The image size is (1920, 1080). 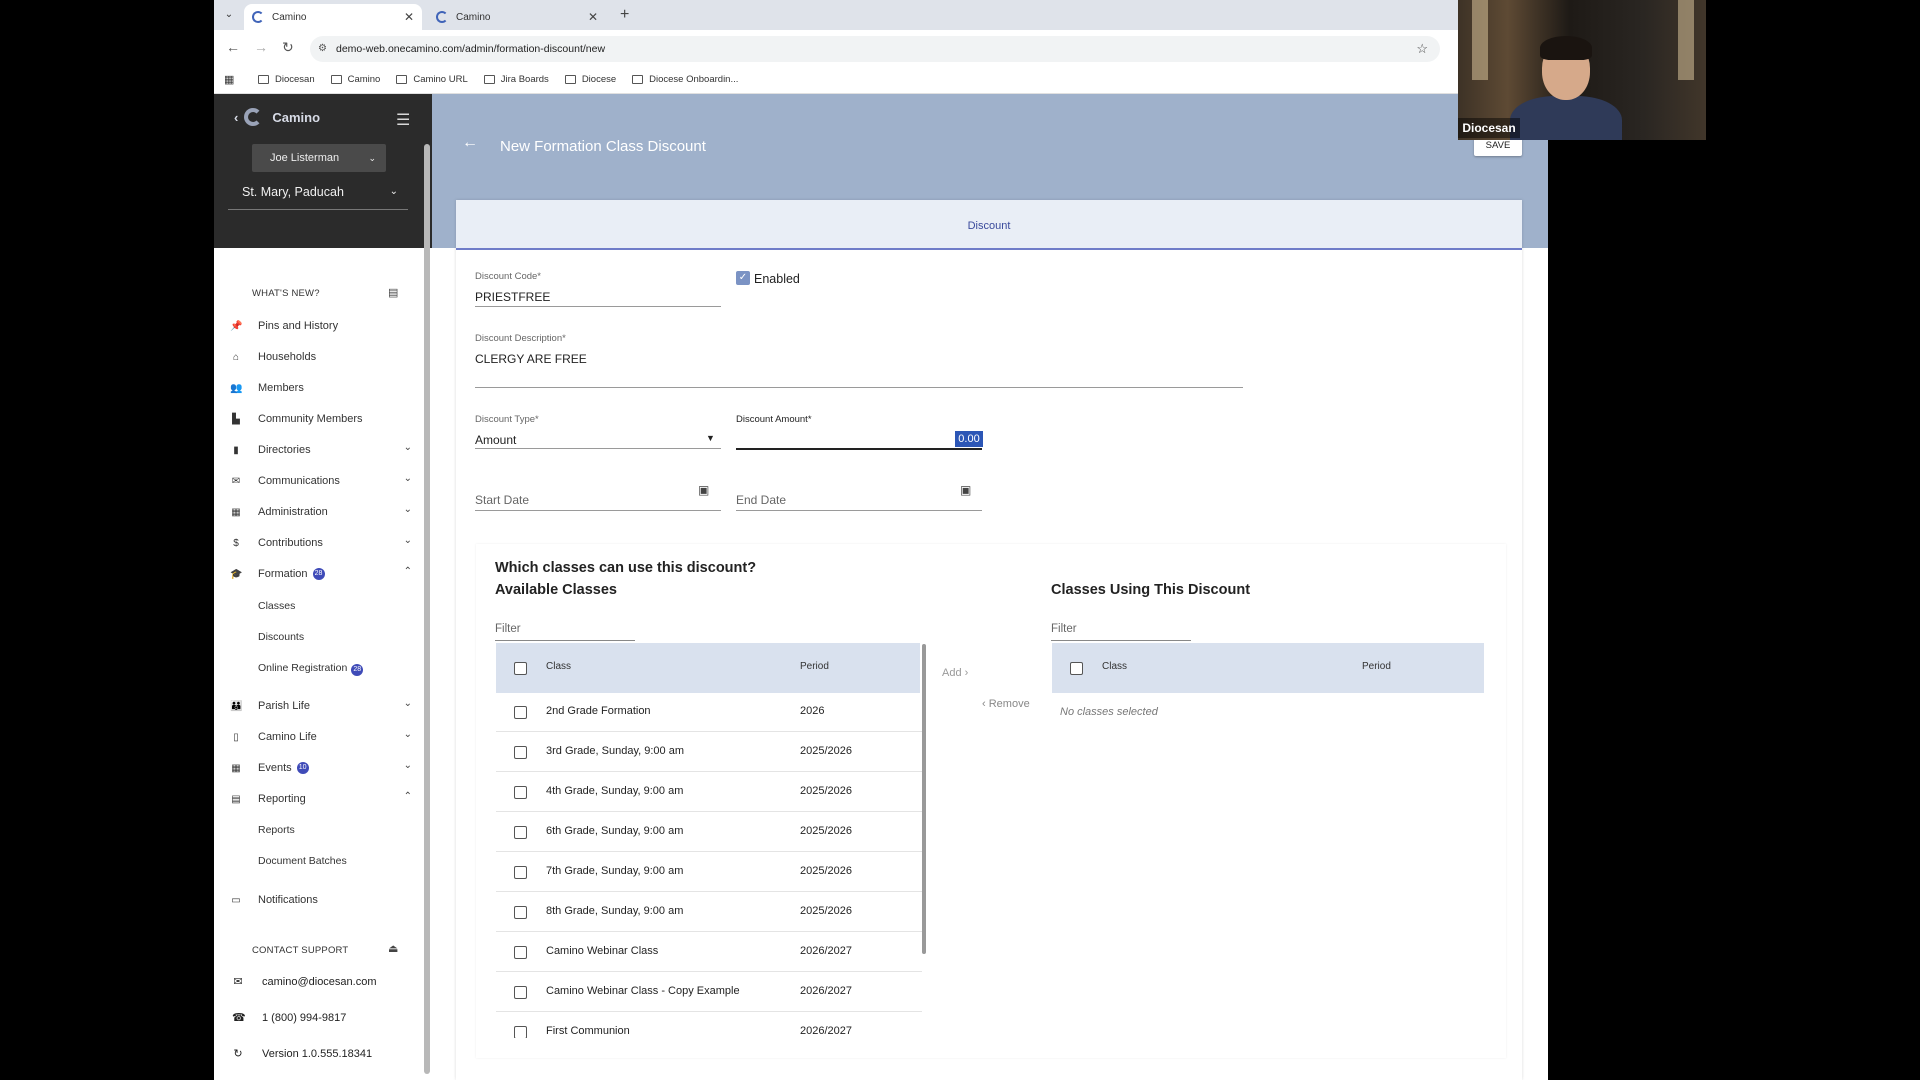 What do you see at coordinates (325, 481) in the screenshot?
I see `sidebar-item-communications: ✉ Communications ⌄` at bounding box center [325, 481].